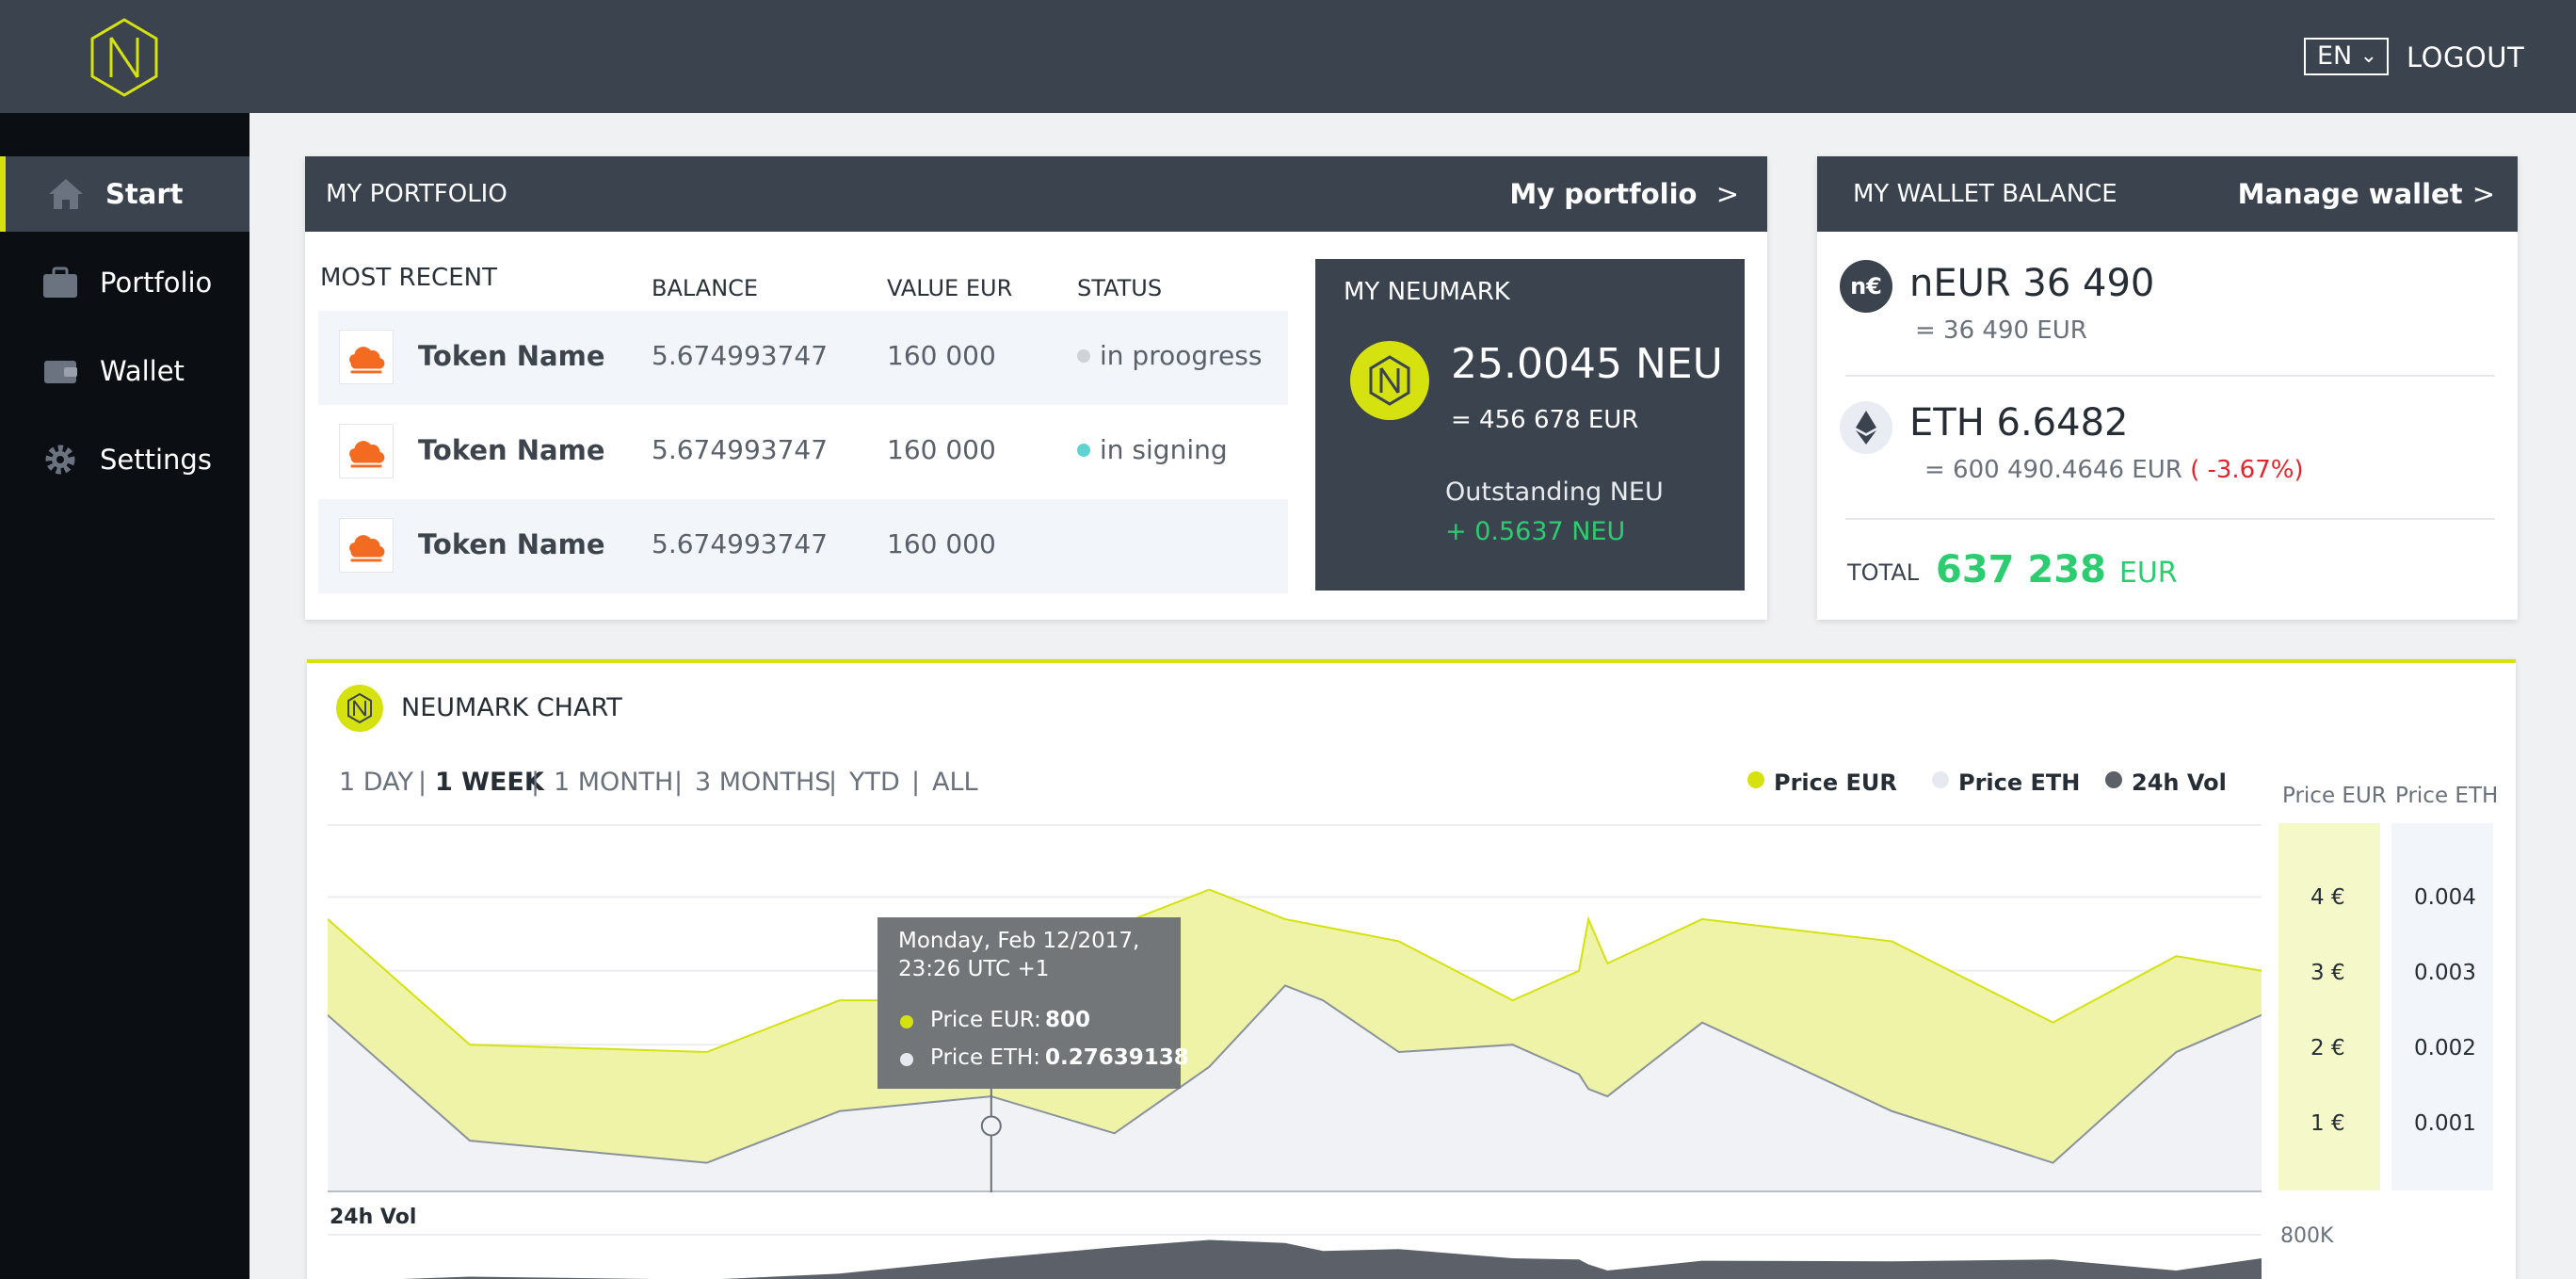  What do you see at coordinates (2442, 1006) in the screenshot?
I see `axis-column-eth: 0.004 0.003 0.002 0.001` at bounding box center [2442, 1006].